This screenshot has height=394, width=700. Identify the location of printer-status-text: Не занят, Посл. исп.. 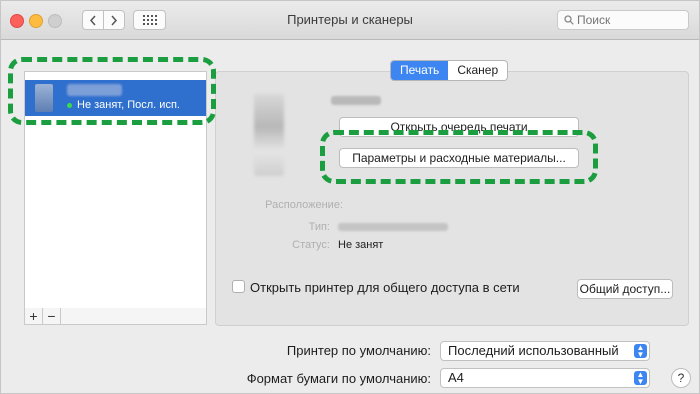
(128, 105).